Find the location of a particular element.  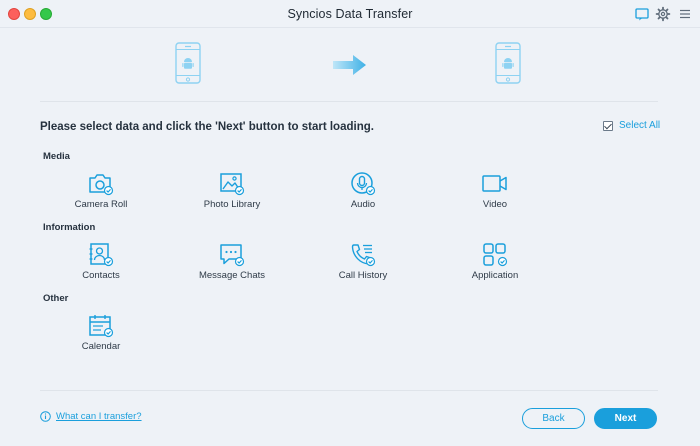

select-all-toggle: Select All is located at coordinates (631, 125).